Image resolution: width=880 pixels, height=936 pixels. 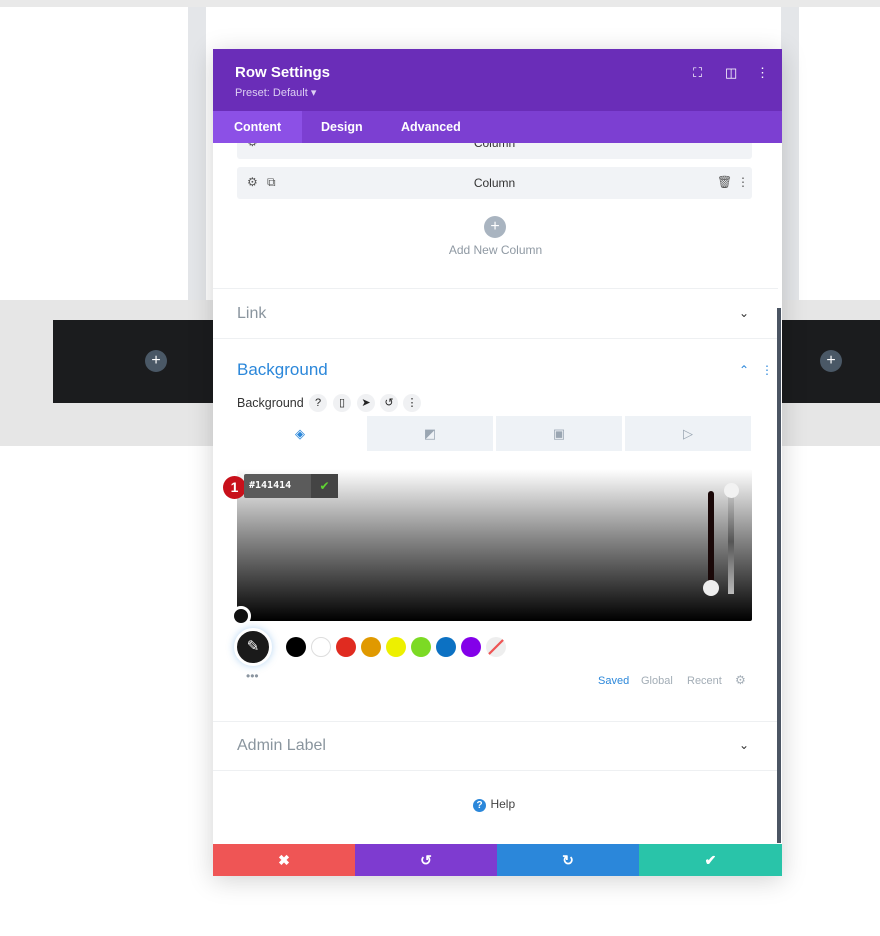 I want to click on hex-input-wrap: #141414 ✔, so click(x=291, y=486).